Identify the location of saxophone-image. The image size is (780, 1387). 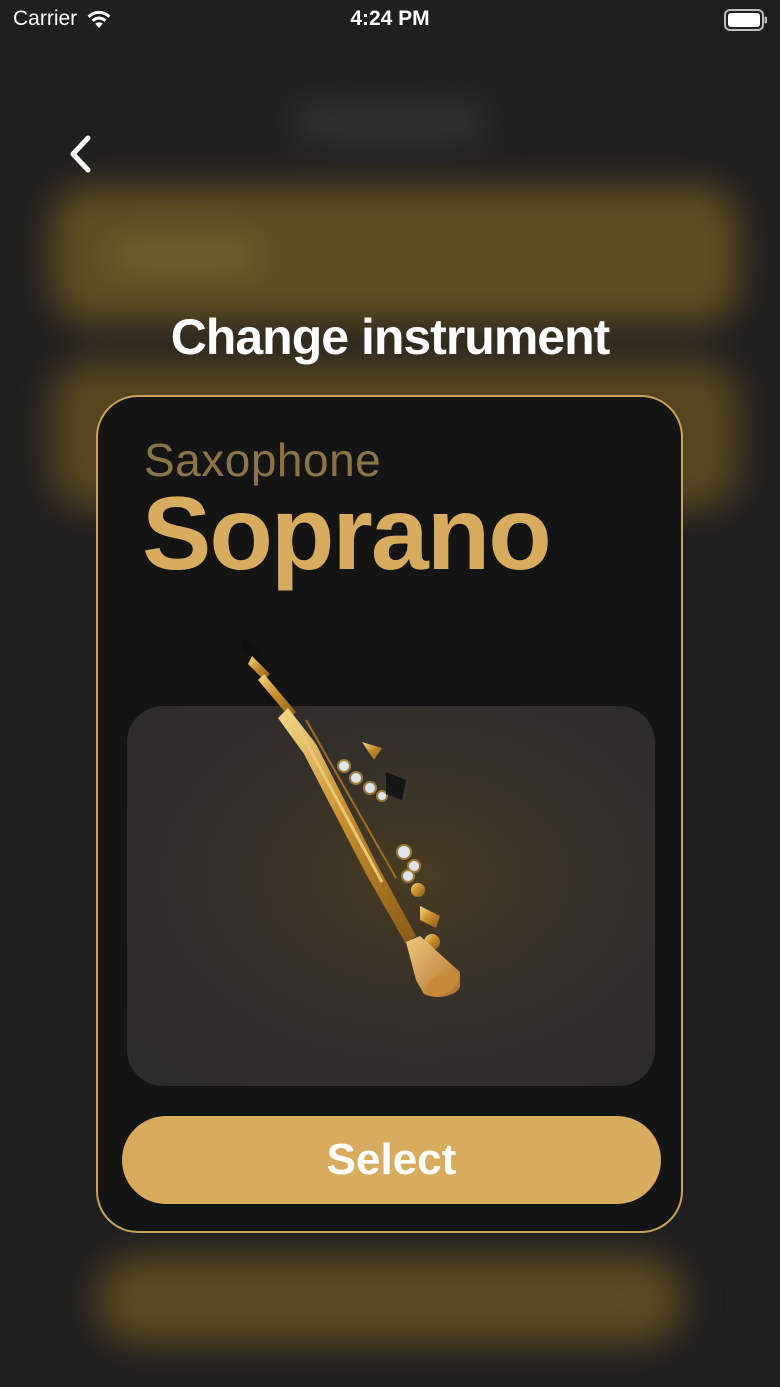
(350, 817).